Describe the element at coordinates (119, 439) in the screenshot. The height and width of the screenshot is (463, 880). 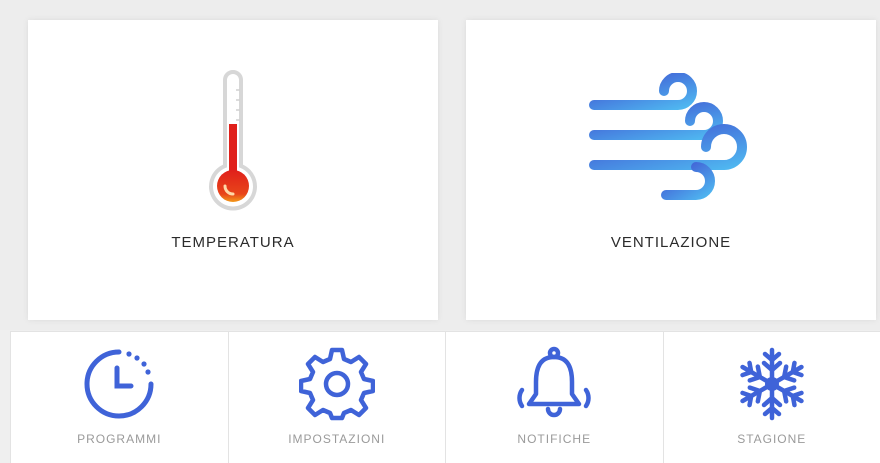
I see `tile-label-programmi: PROGRAMMI` at that location.